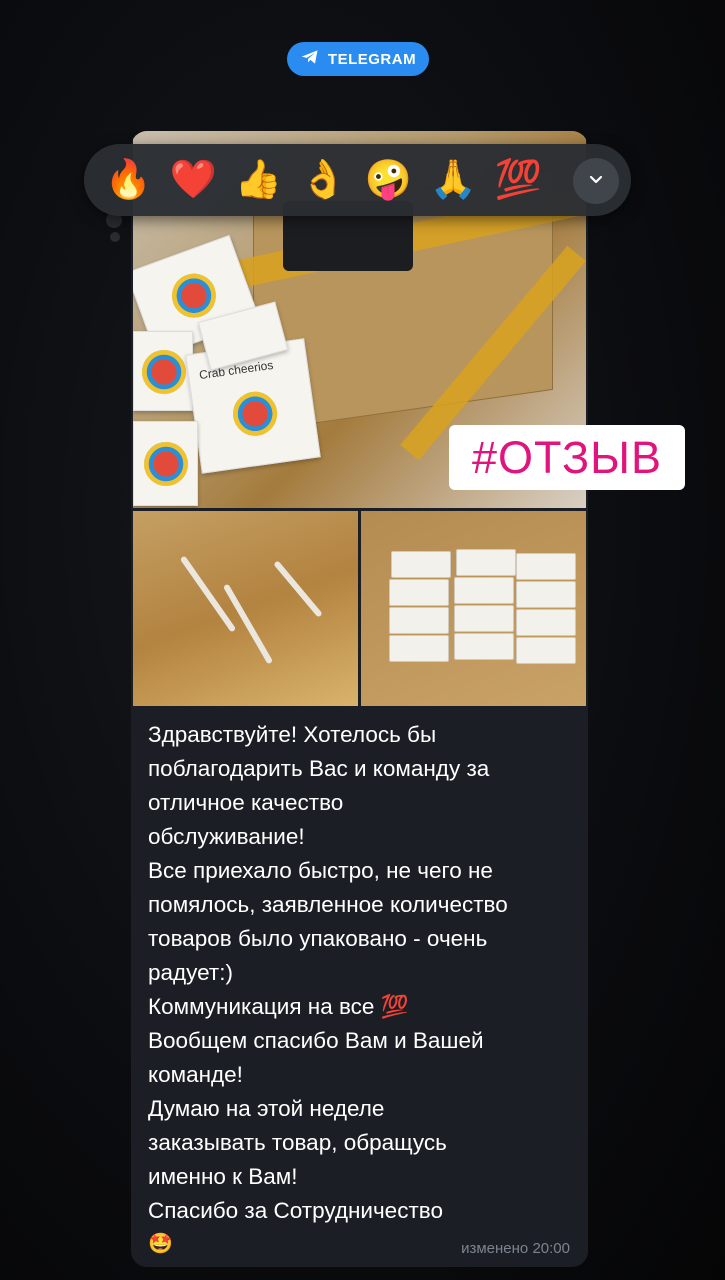 This screenshot has width=725, height=1280. What do you see at coordinates (319, 768) in the screenshot?
I see `message-line: поблагодарить Вас и команду за` at bounding box center [319, 768].